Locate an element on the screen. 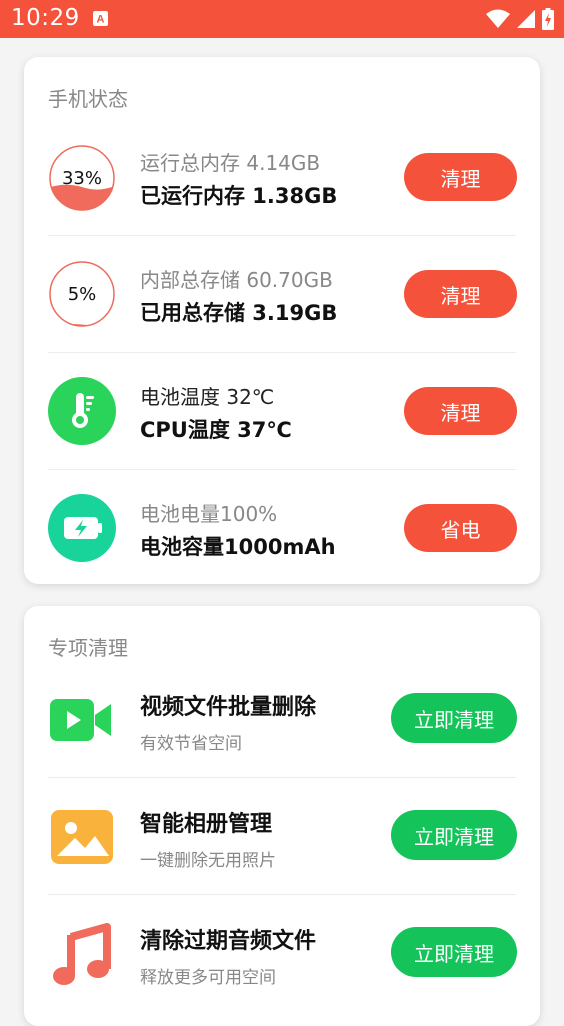 This screenshot has width=564, height=1026. battery-temperature: 电池温度 32℃ is located at coordinates (207, 397).